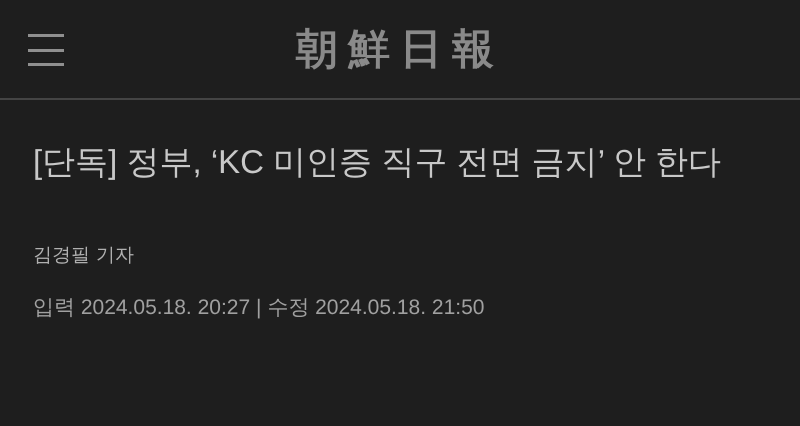 This screenshot has width=800, height=426. I want to click on headline: [단독] 정부, ‘KC 미인증 직구 전면 금지’ 안 한다, so click(377, 162).